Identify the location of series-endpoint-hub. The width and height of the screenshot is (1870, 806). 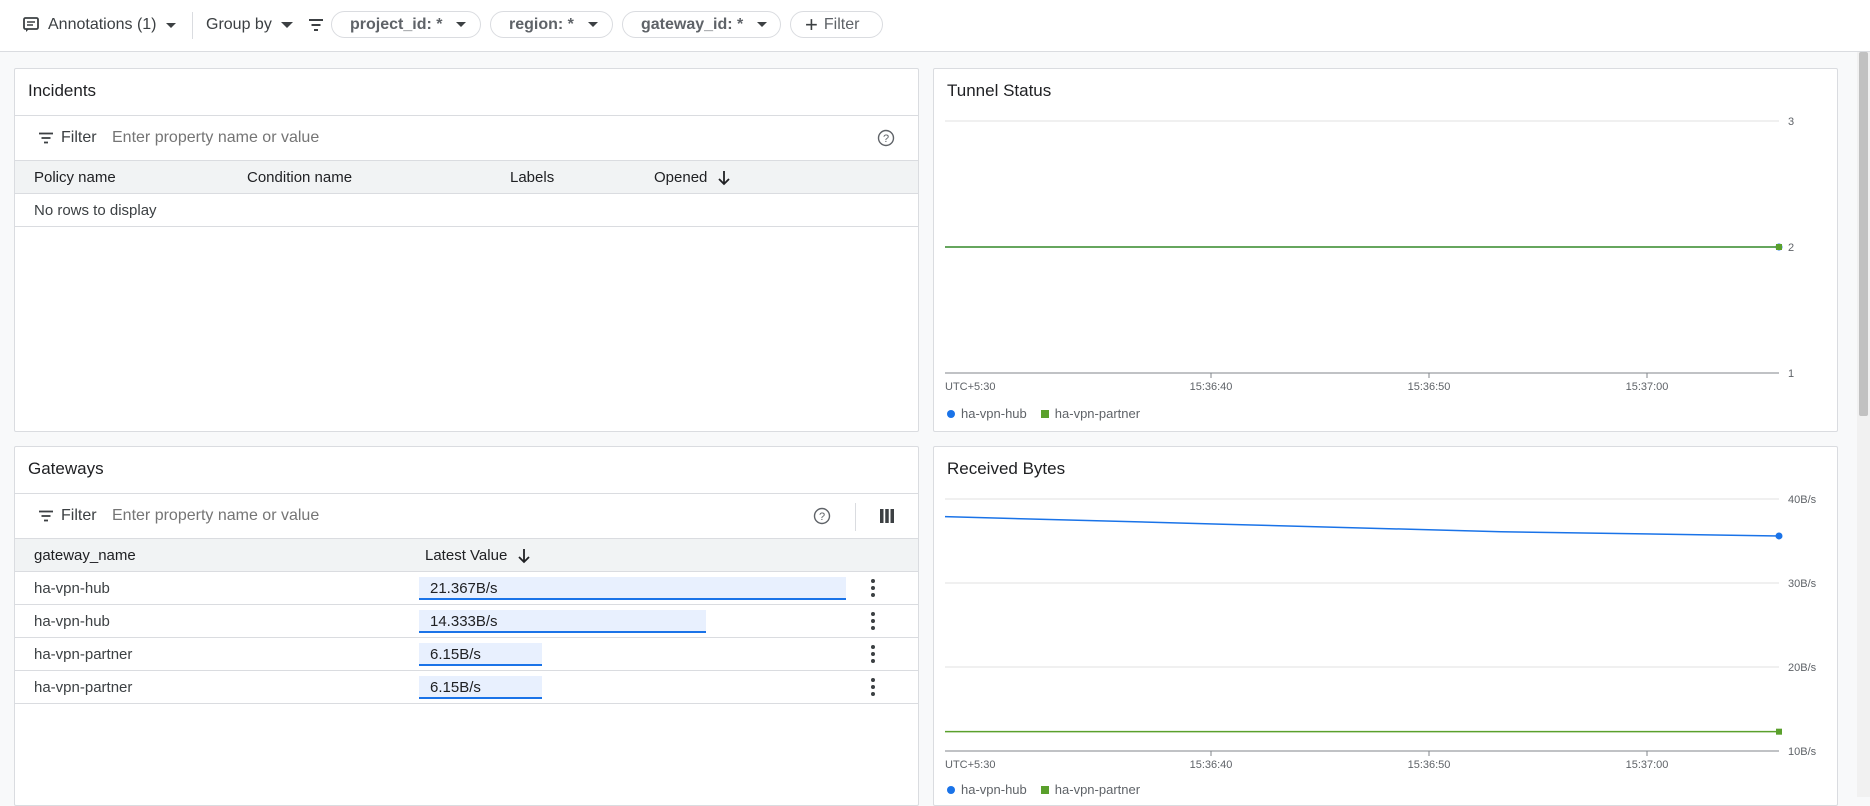
(1779, 536).